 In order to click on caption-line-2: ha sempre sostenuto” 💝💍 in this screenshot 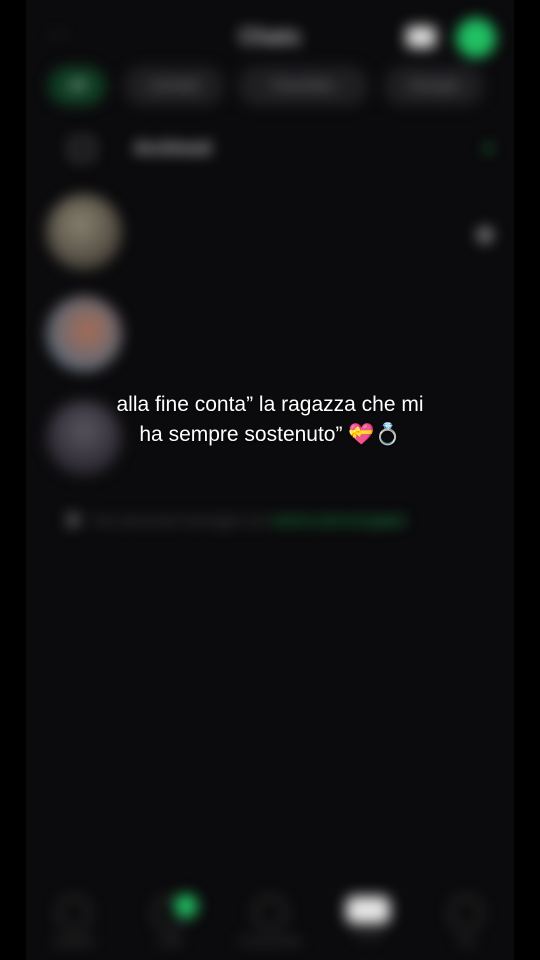, I will do `click(270, 434)`.